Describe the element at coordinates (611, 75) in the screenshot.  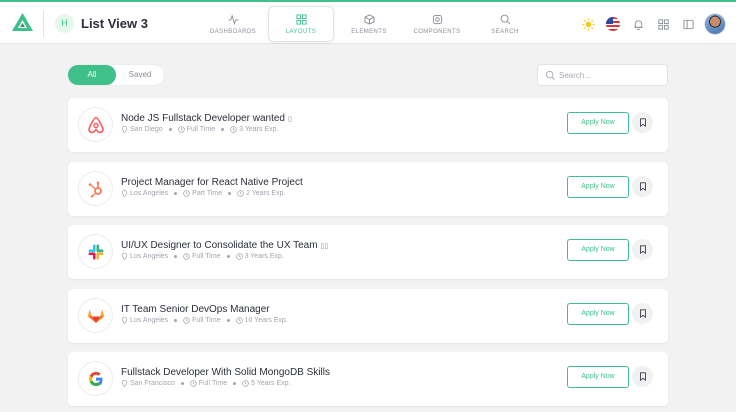
I see `search-input` at that location.